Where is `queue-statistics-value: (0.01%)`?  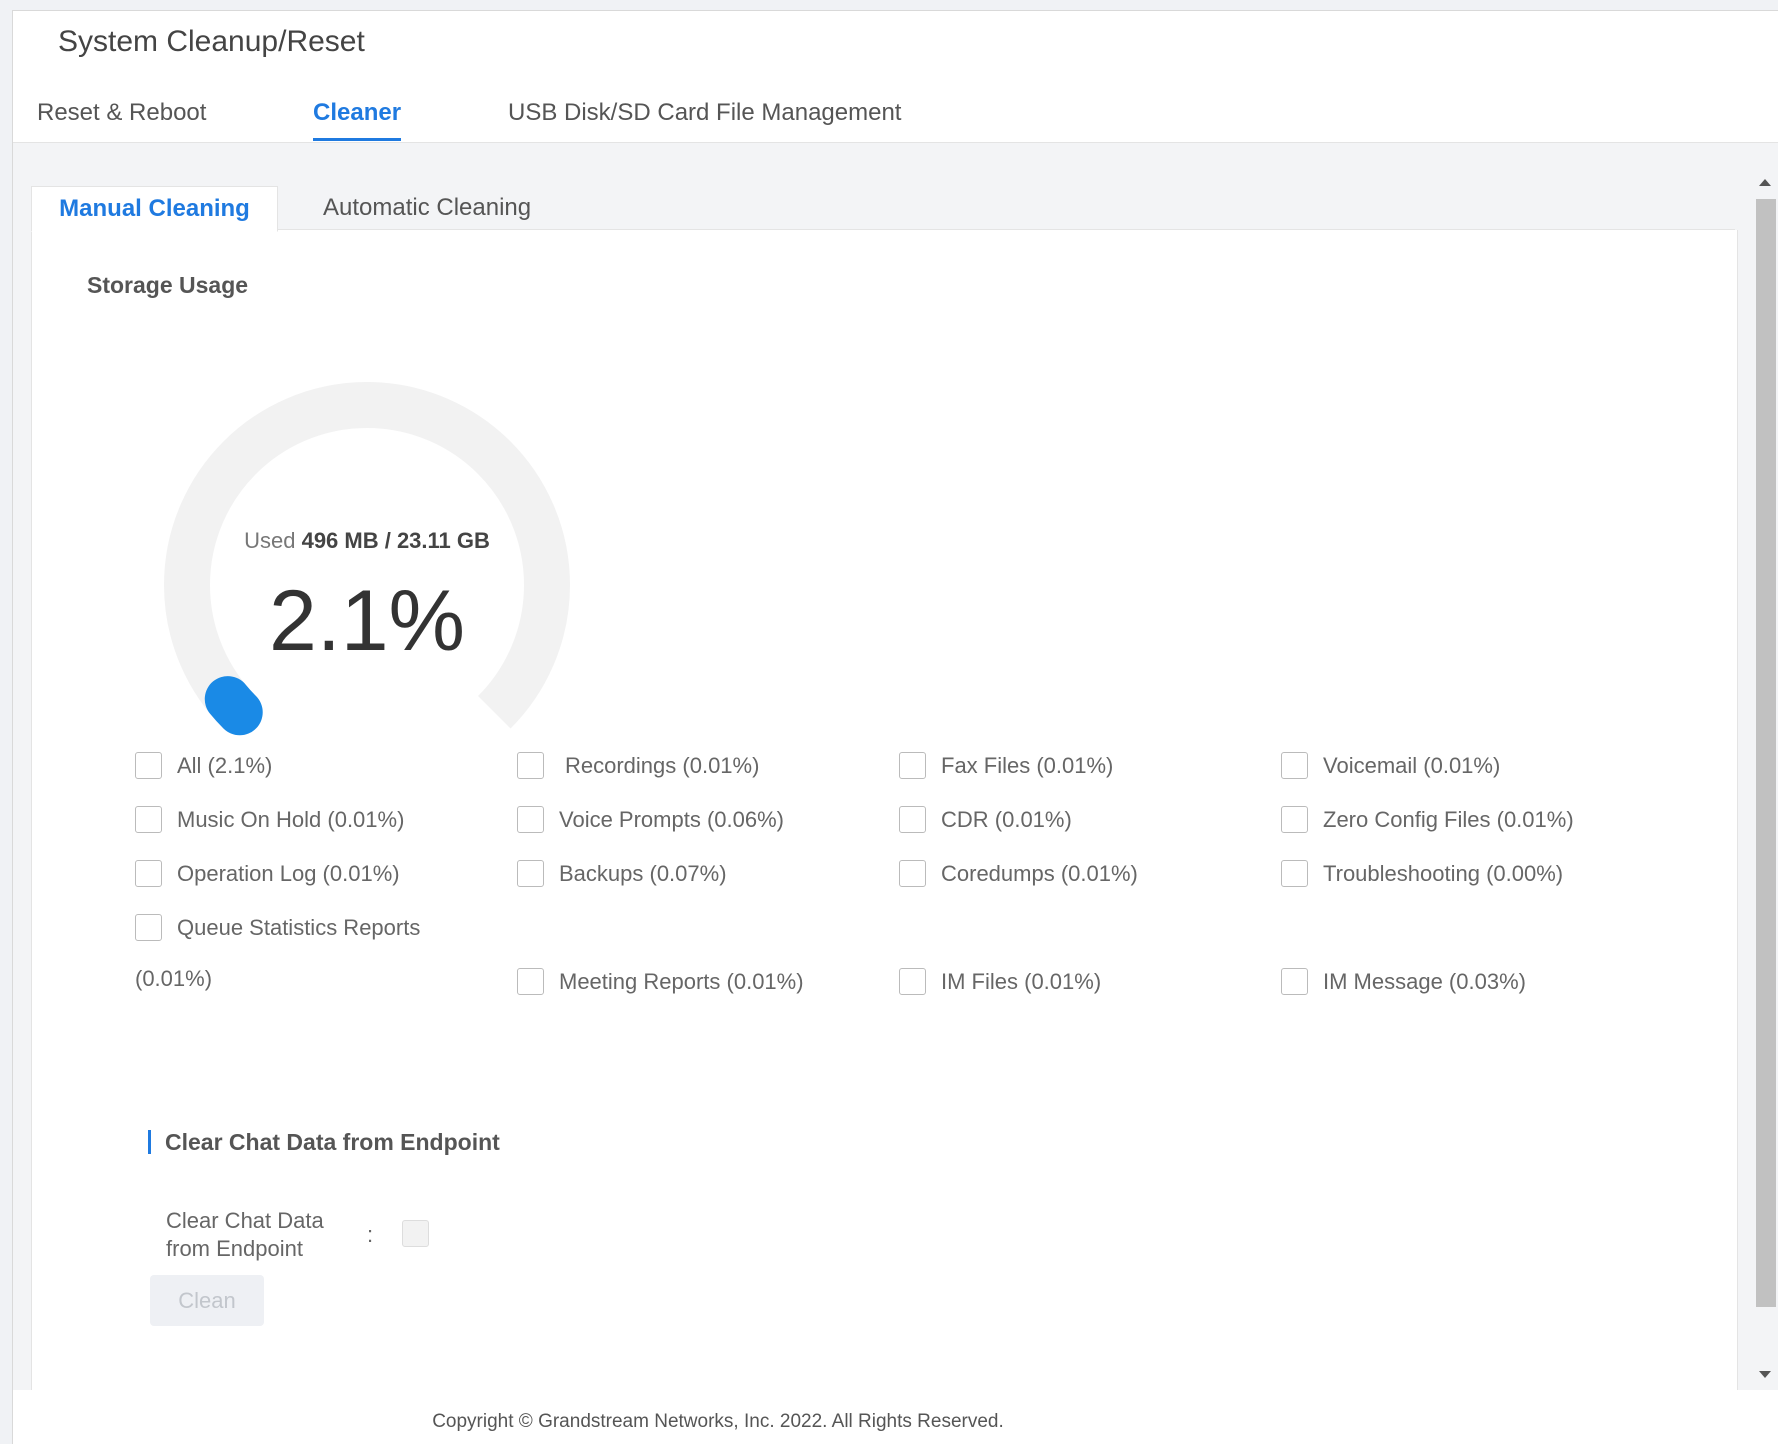
queue-statistics-value: (0.01%) is located at coordinates (174, 978).